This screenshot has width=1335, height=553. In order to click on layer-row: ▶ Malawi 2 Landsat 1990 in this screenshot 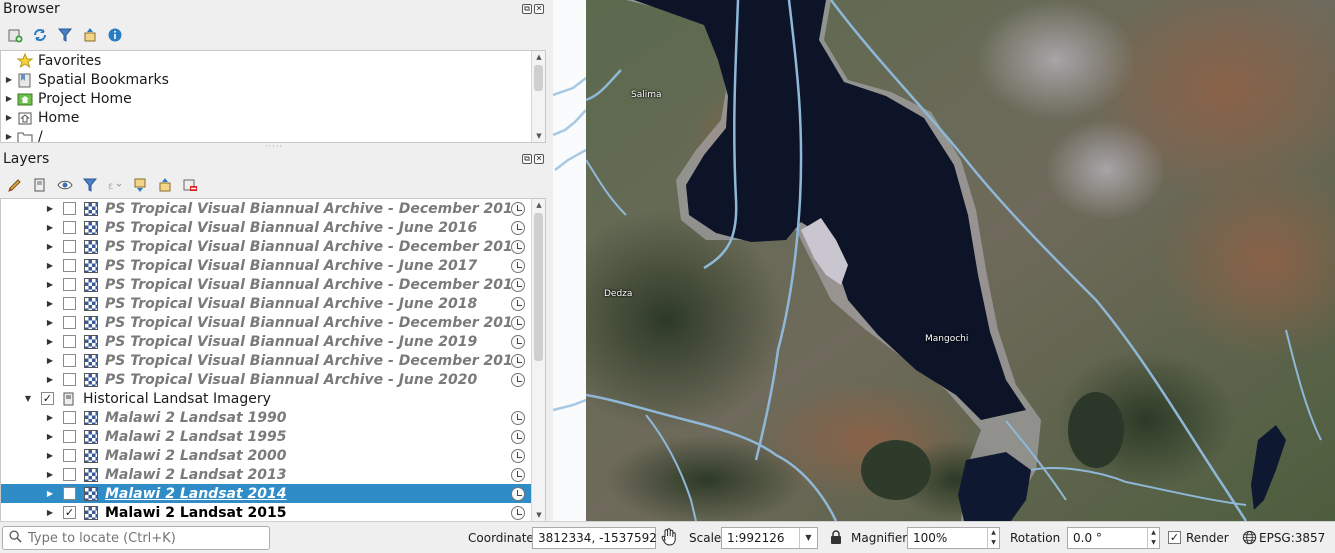, I will do `click(273, 417)`.